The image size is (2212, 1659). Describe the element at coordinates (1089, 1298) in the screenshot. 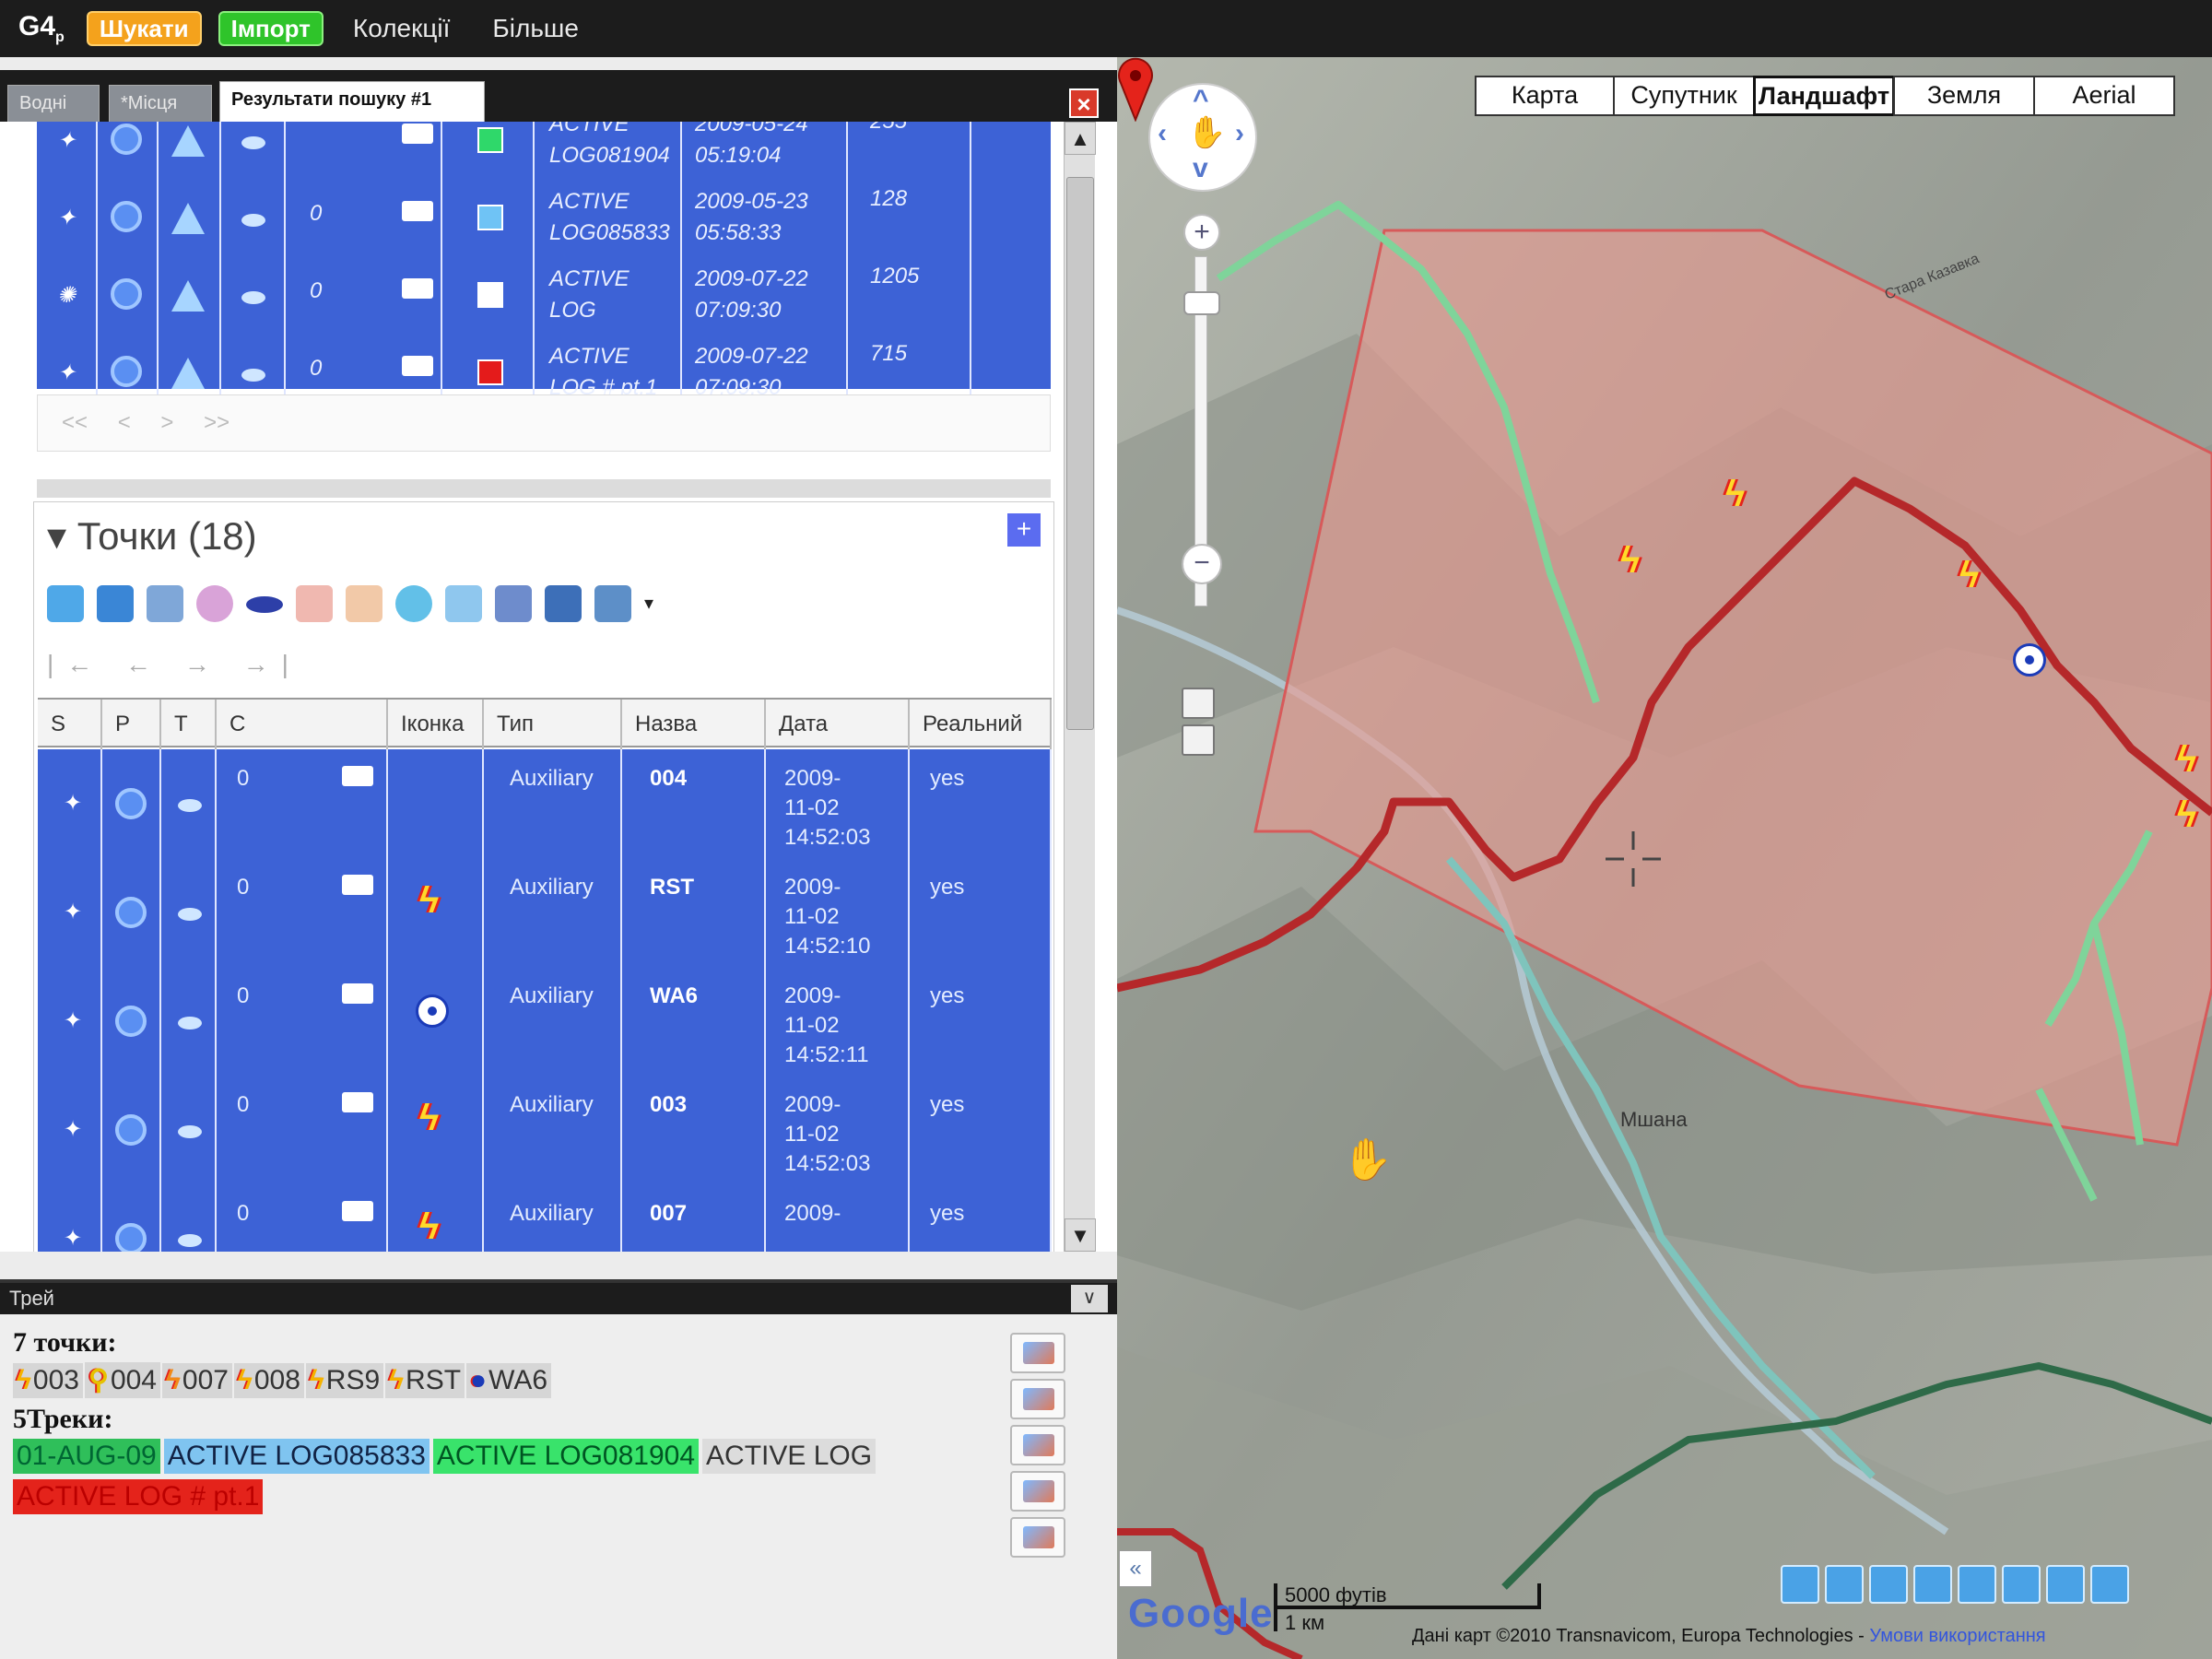

I see `tray-collapse-button: ∨` at that location.